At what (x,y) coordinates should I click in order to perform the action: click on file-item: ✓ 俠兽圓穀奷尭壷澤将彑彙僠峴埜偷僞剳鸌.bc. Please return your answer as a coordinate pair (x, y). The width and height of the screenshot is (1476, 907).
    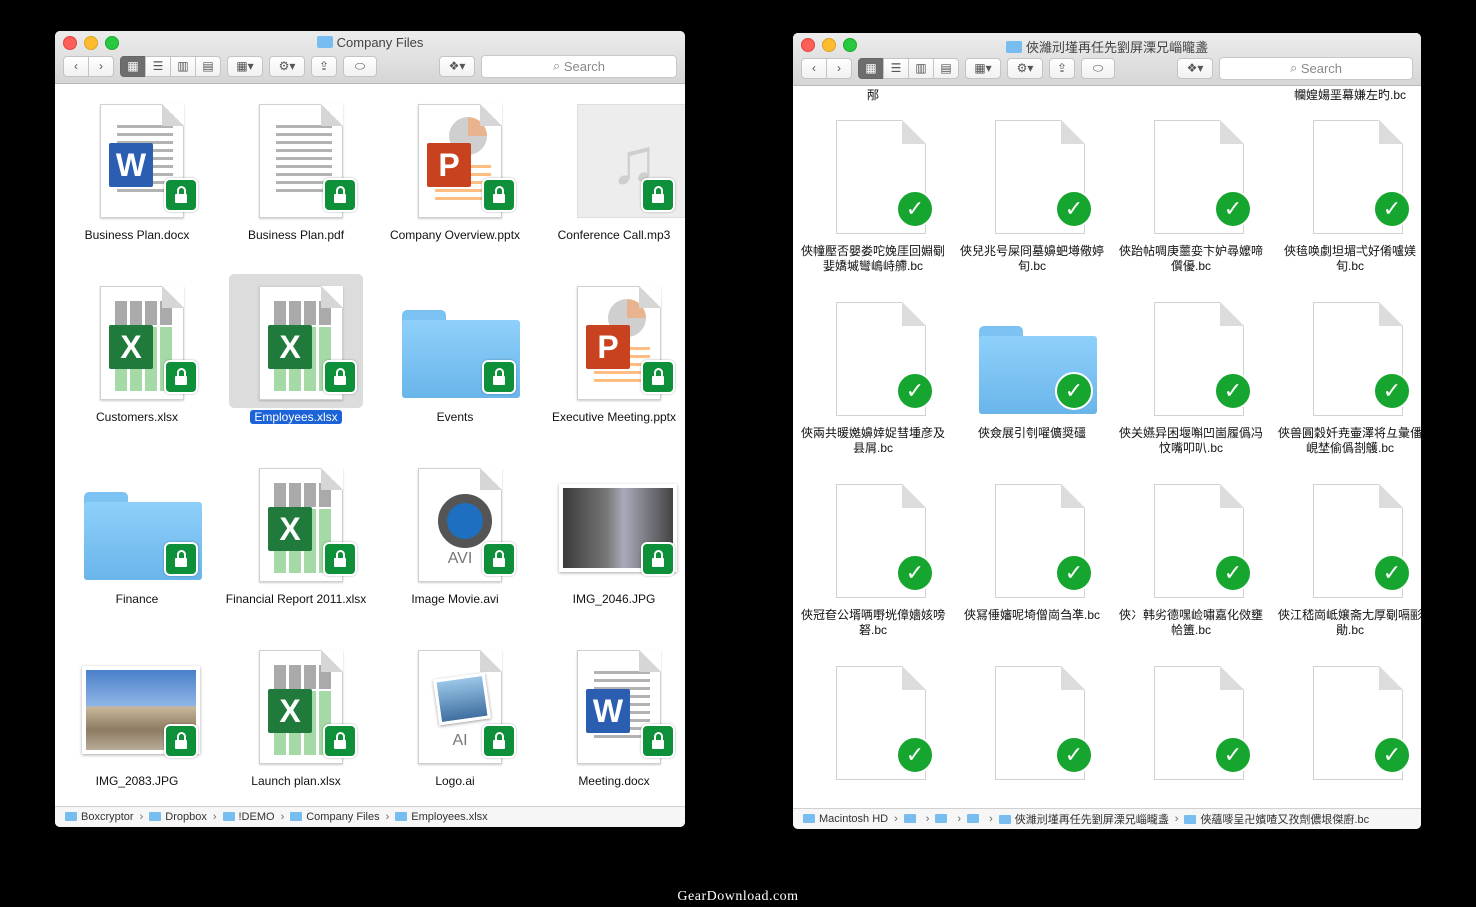
    Looking at the image, I should click on (1348, 374).